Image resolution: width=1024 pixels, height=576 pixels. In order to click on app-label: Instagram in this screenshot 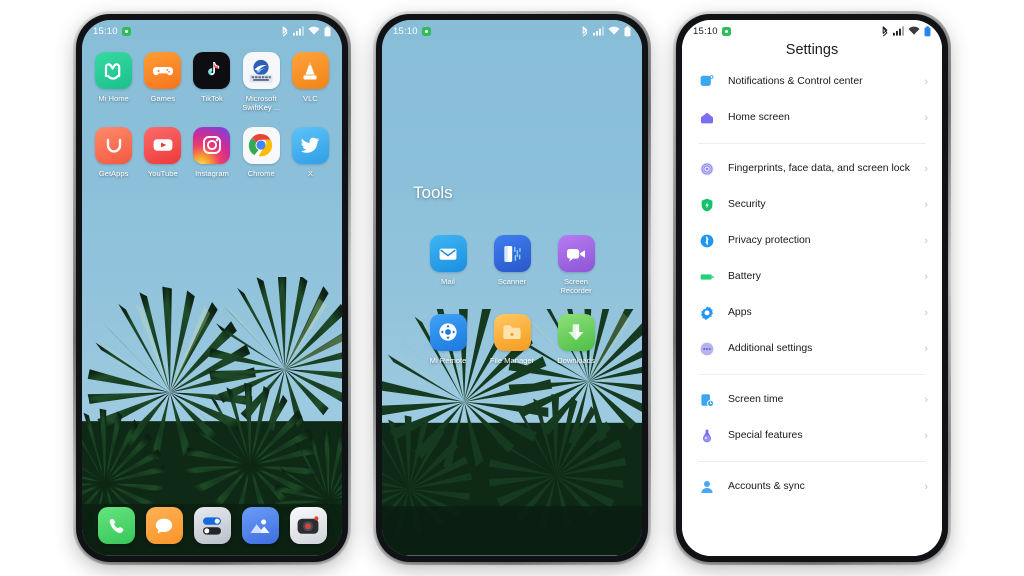, I will do `click(212, 173)`.